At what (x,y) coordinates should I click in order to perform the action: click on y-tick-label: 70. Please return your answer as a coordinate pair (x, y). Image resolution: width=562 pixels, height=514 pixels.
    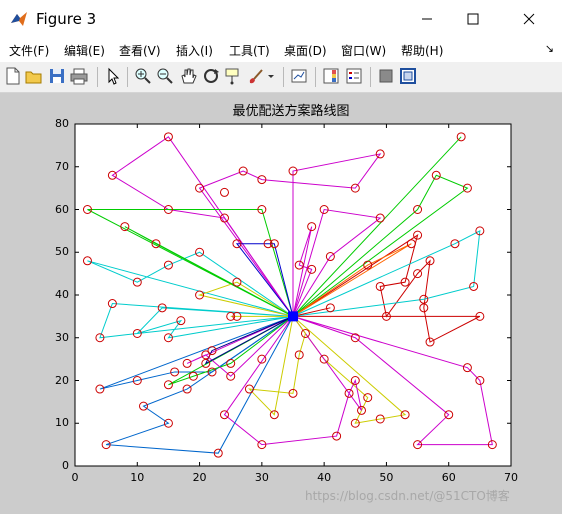
    Looking at the image, I should click on (62, 166).